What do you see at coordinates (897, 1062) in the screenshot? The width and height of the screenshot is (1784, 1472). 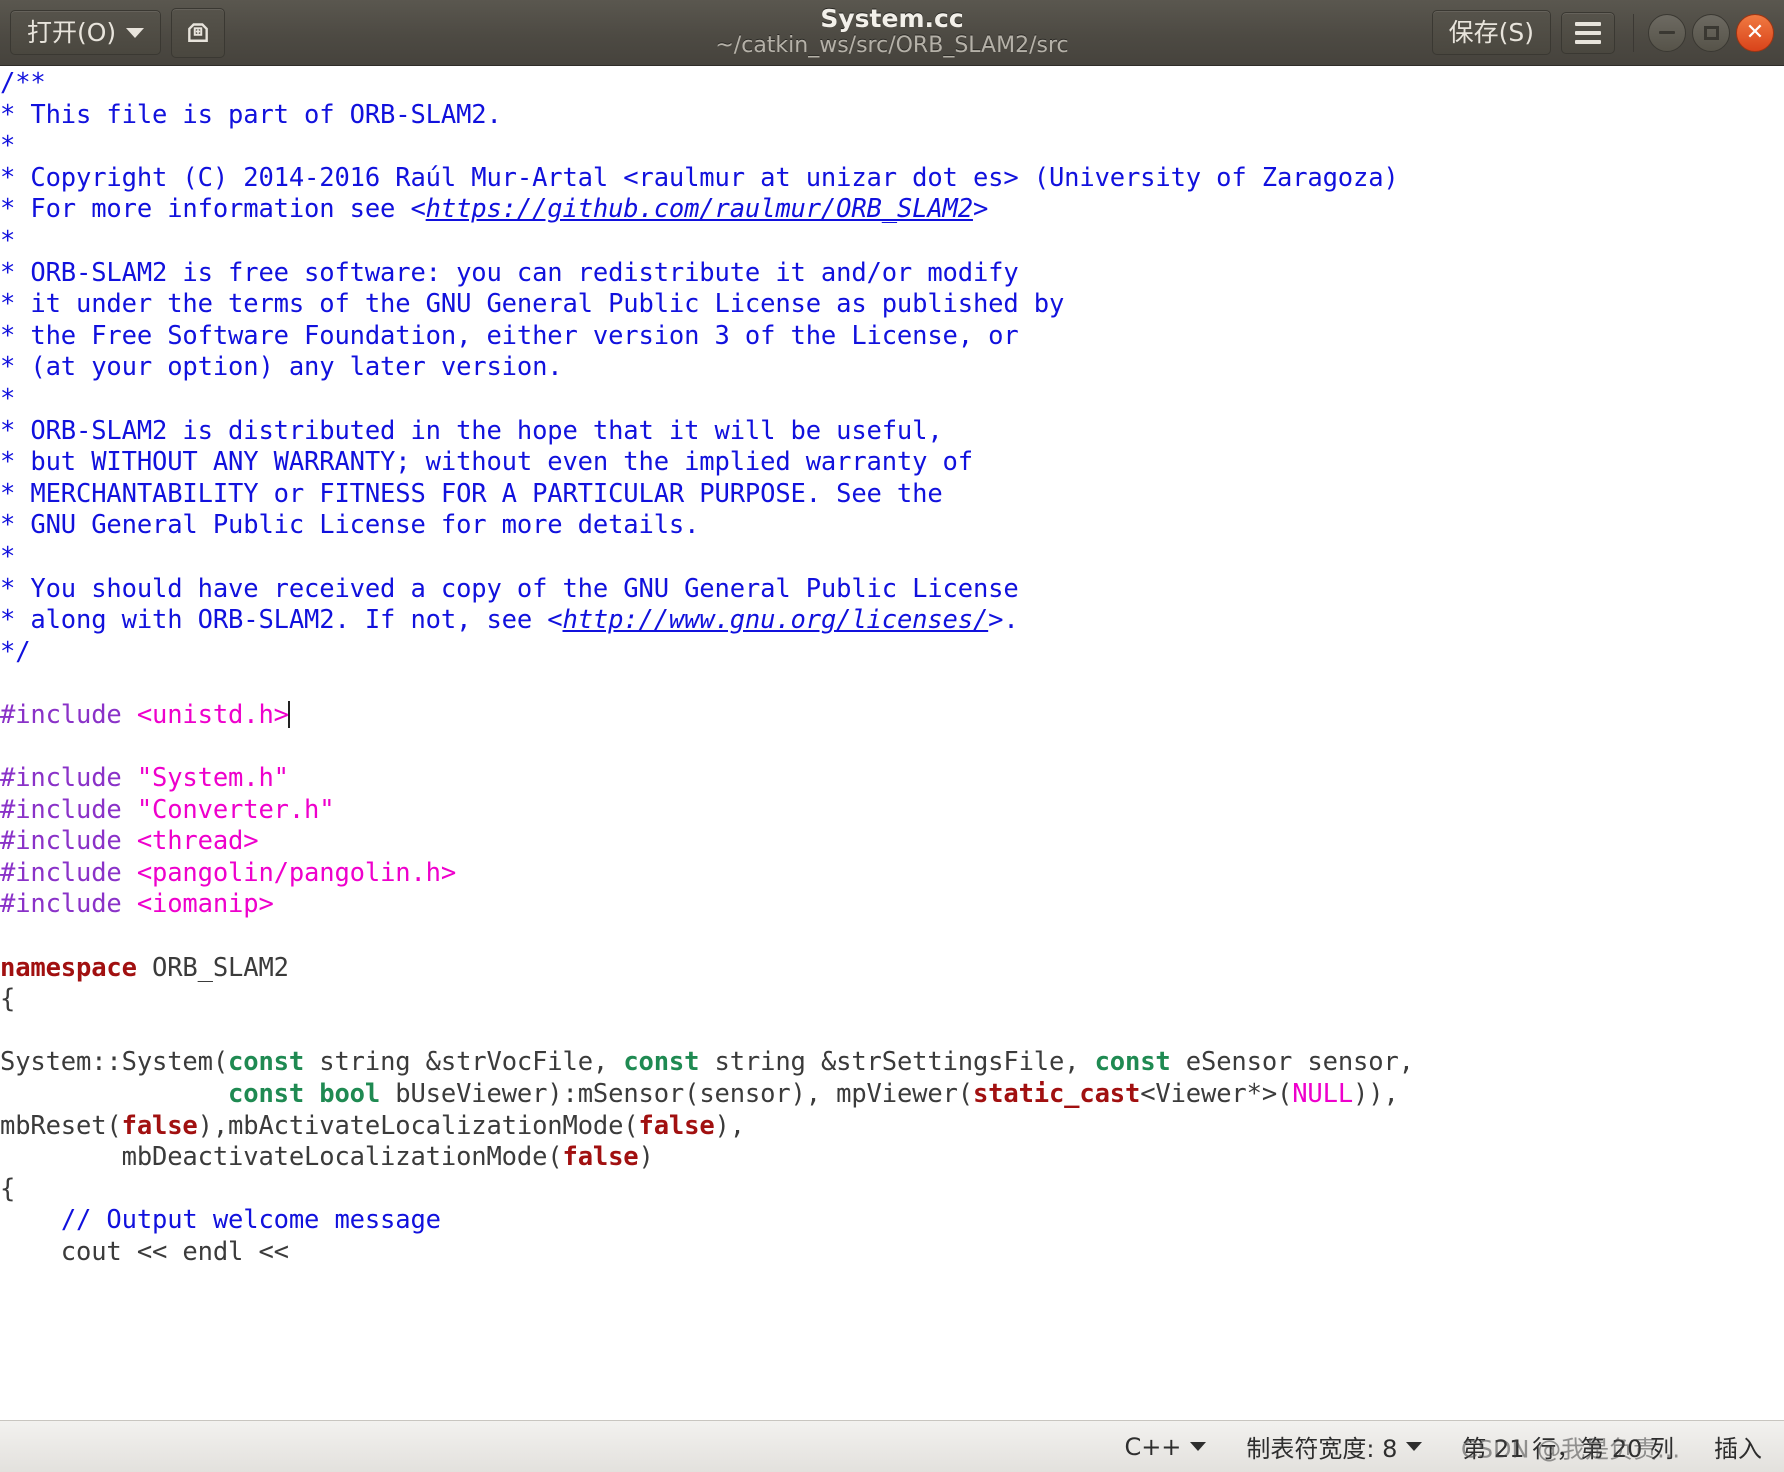 I see `code-identifier: string &strSettingsFile,` at bounding box center [897, 1062].